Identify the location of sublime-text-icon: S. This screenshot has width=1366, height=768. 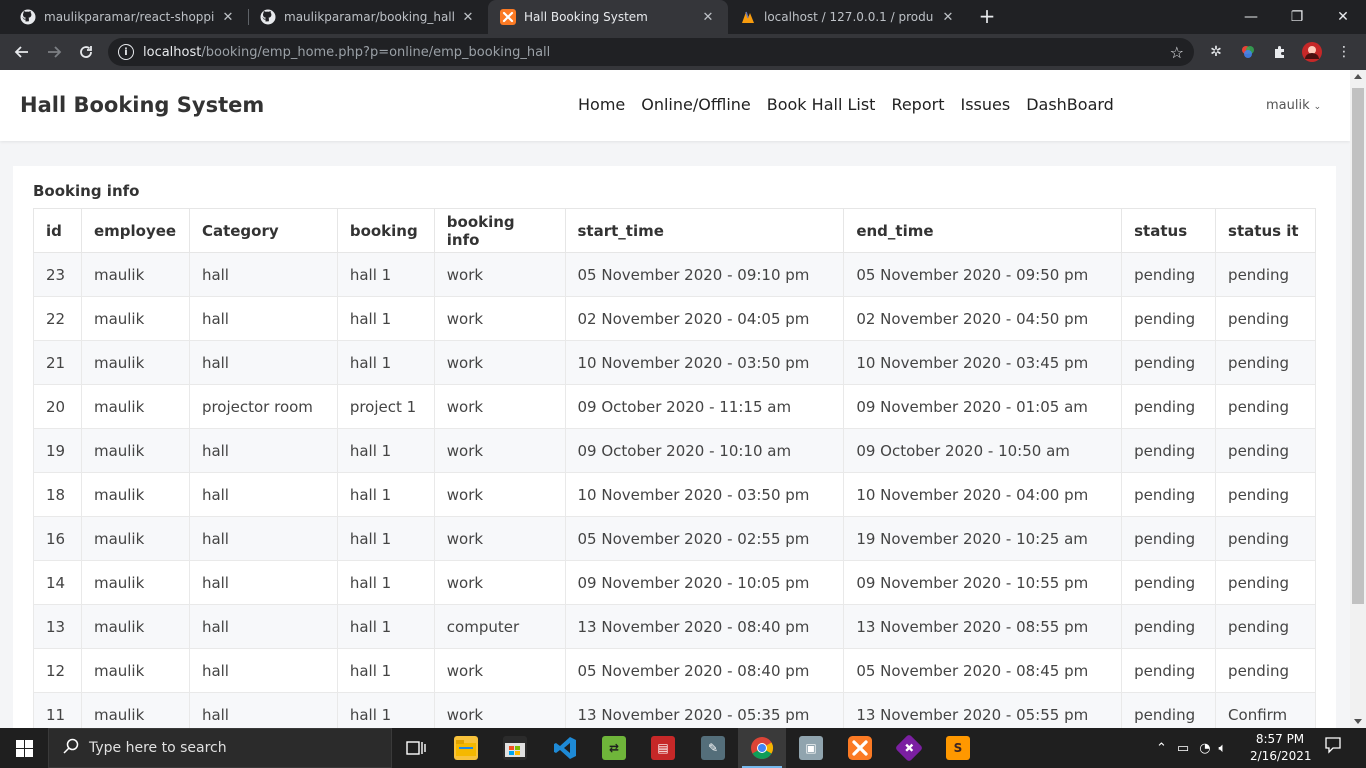
(958, 748).